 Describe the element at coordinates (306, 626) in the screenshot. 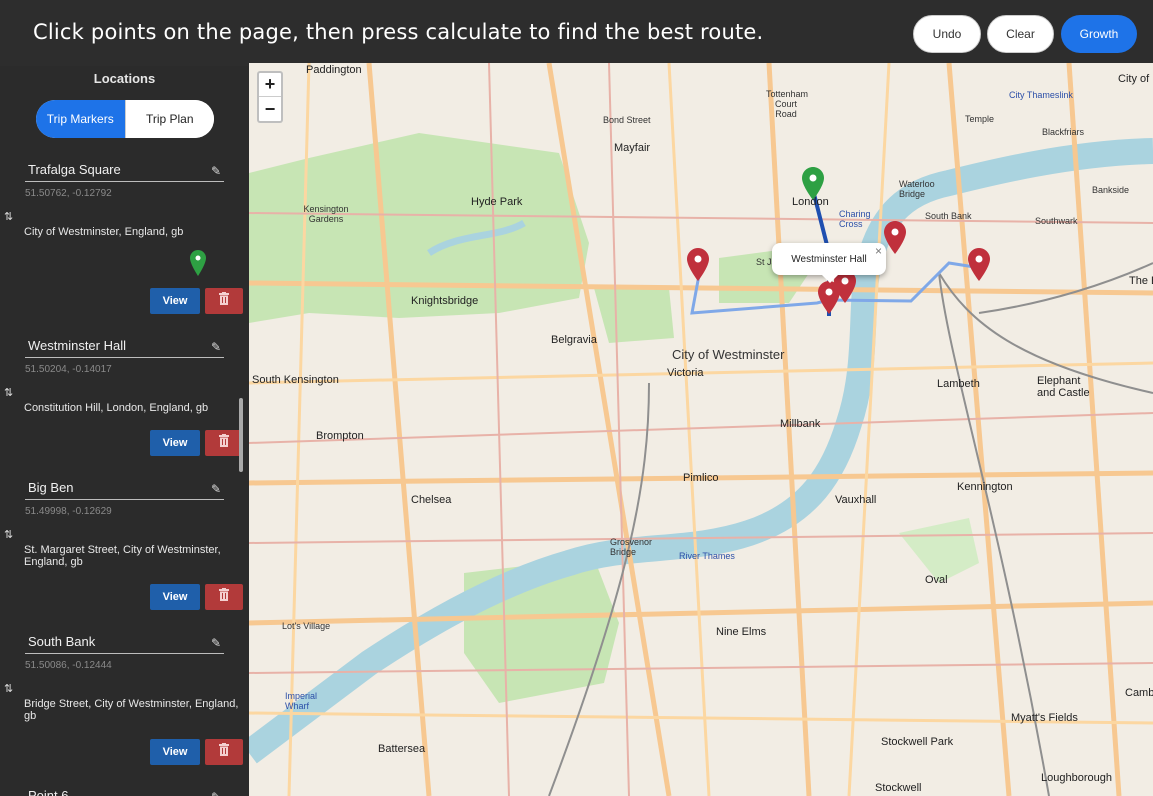

I see `map-label: Lot's Village` at that location.